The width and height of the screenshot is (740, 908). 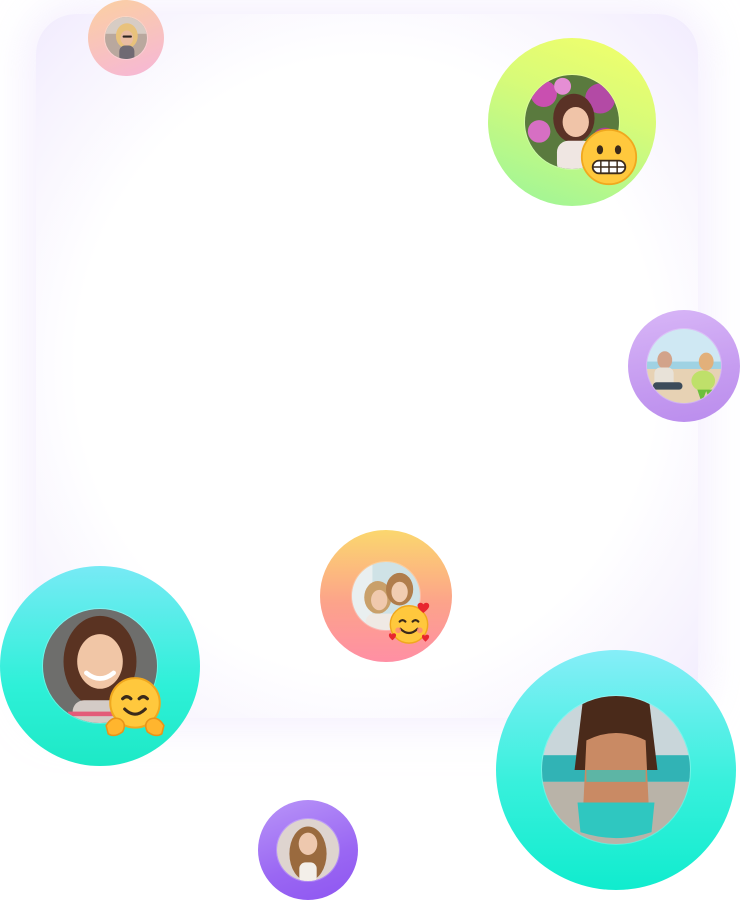 What do you see at coordinates (572, 122) in the screenshot?
I see `avatar-bubble-top-right` at bounding box center [572, 122].